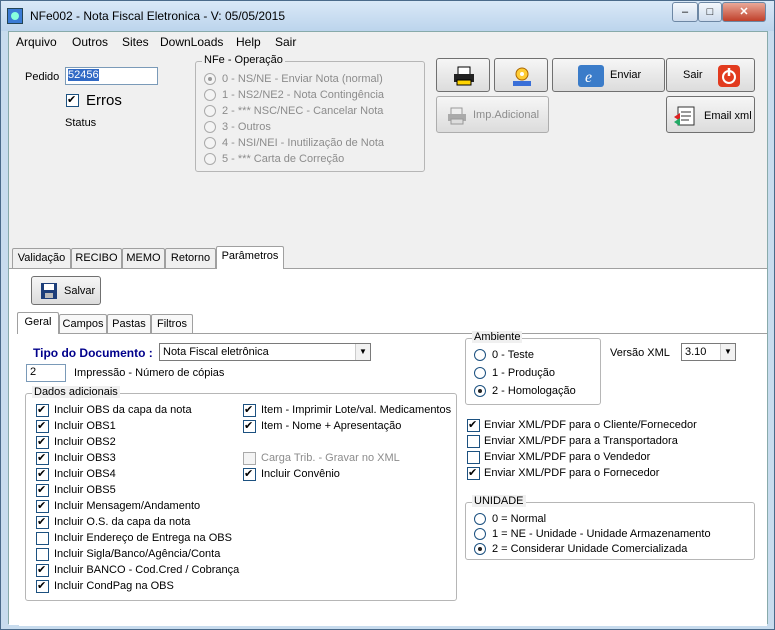  Describe the element at coordinates (581, 441) in the screenshot. I see `enviar-xml-label: Enviar XML/PDF para a Transportadora` at that location.